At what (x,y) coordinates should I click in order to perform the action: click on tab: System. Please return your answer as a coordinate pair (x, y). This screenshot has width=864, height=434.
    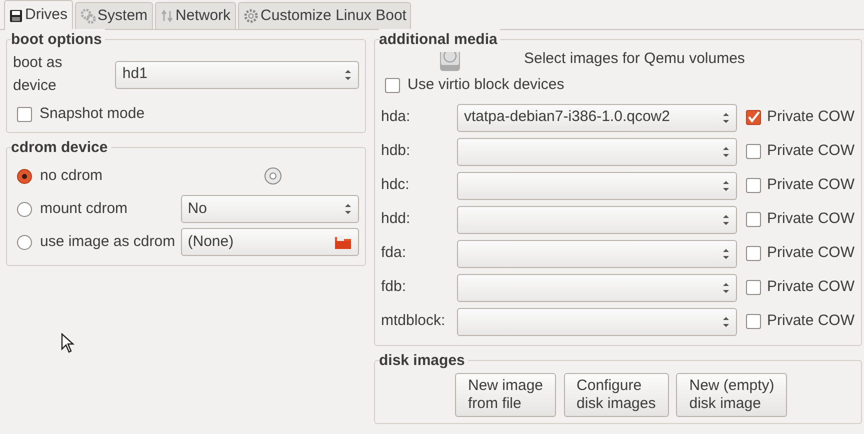
    Looking at the image, I should click on (113, 15).